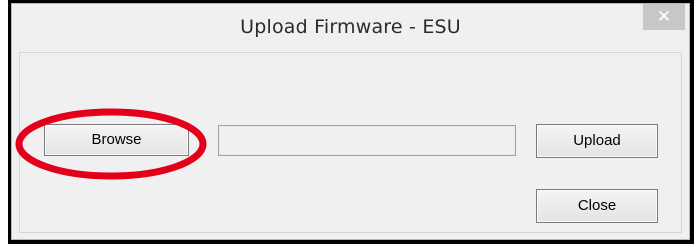  Describe the element at coordinates (597, 141) in the screenshot. I see `upload-button: Upload` at that location.